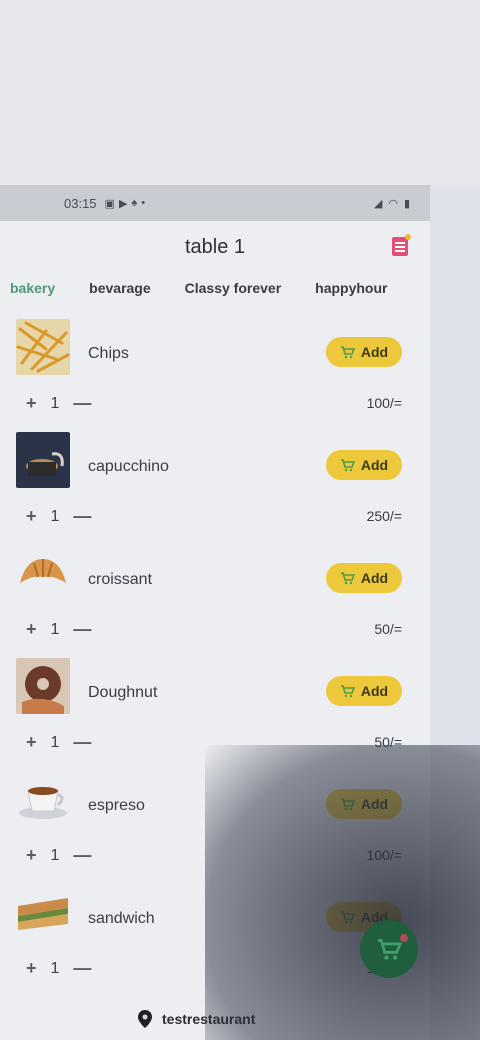 The image size is (480, 1040). I want to click on app-bar: table 1, so click(215, 247).